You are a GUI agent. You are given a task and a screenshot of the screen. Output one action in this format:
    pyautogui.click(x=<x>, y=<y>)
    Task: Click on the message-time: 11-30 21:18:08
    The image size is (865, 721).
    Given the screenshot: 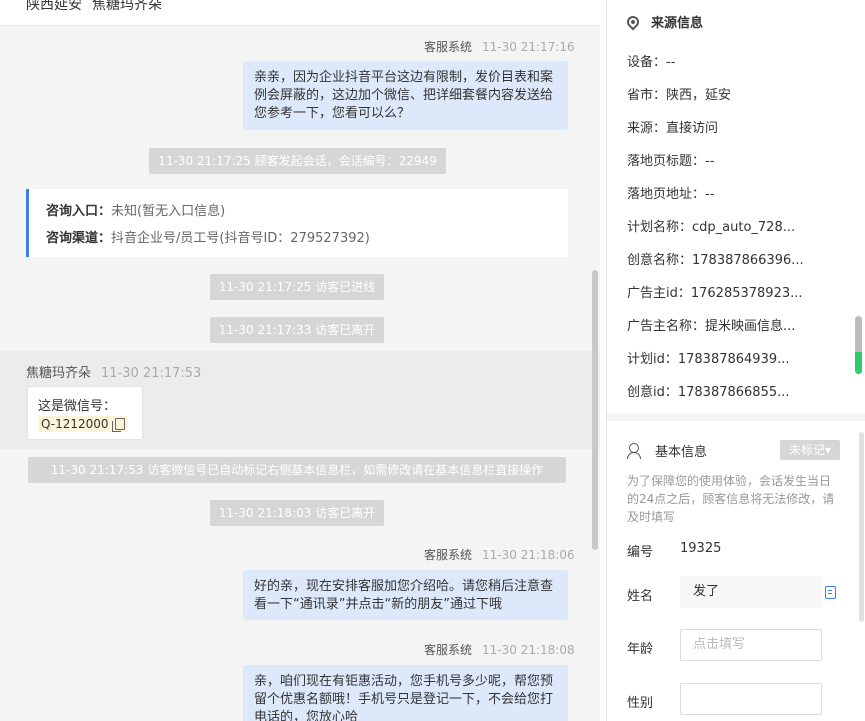 What is the action you would take?
    pyautogui.click(x=528, y=650)
    